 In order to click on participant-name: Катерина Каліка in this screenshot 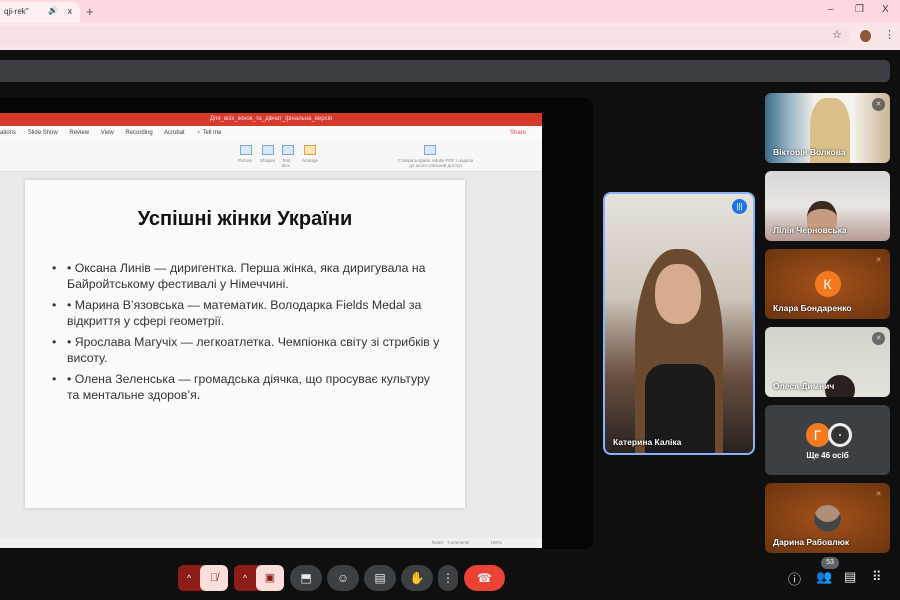, I will do `click(647, 442)`.